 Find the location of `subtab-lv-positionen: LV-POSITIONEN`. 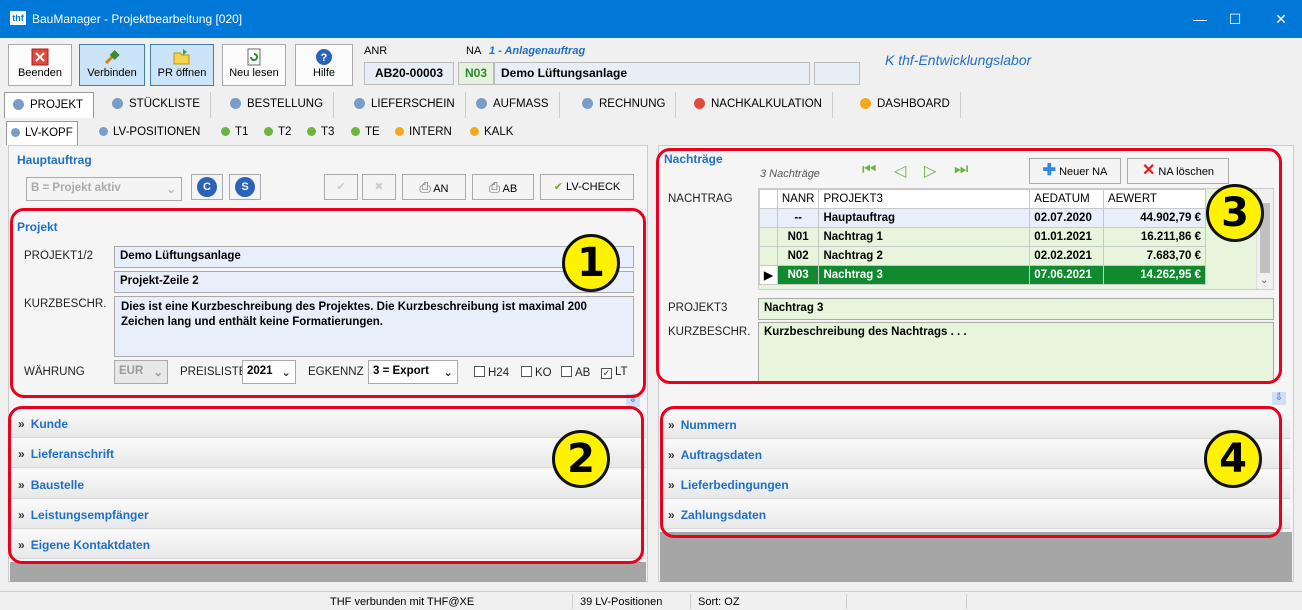

subtab-lv-positionen: LV-POSITIONEN is located at coordinates (149, 133).